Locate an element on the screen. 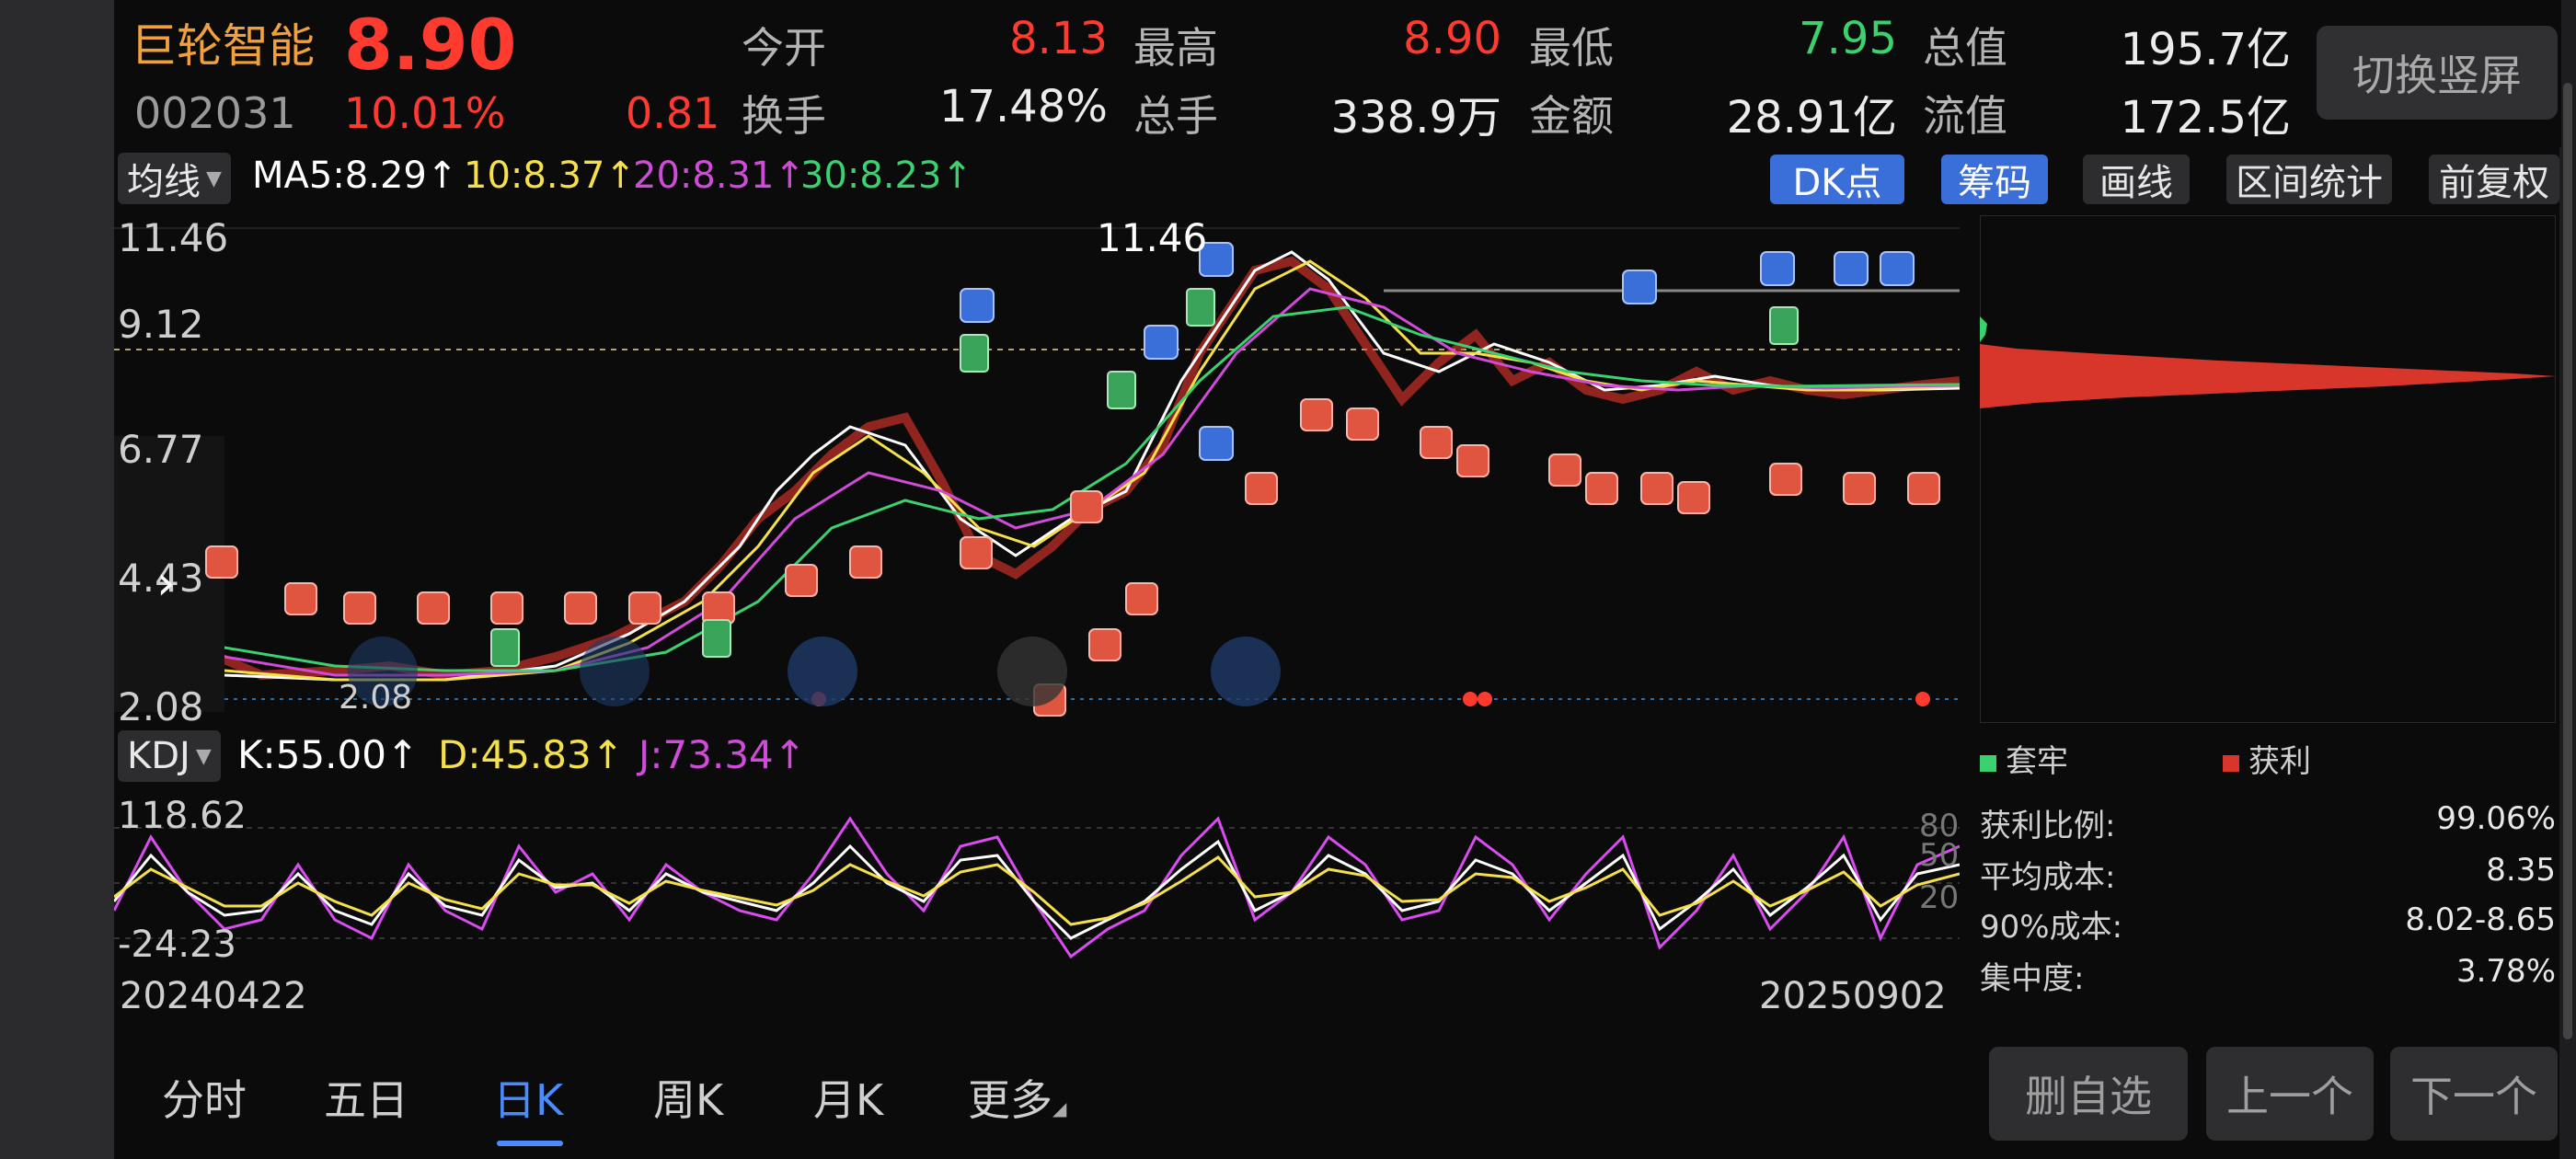  kdj-j-line is located at coordinates (1037, 887).